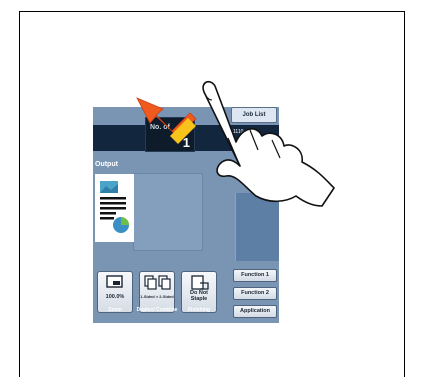  I want to click on hand-pointing-icon, so click(268, 143).